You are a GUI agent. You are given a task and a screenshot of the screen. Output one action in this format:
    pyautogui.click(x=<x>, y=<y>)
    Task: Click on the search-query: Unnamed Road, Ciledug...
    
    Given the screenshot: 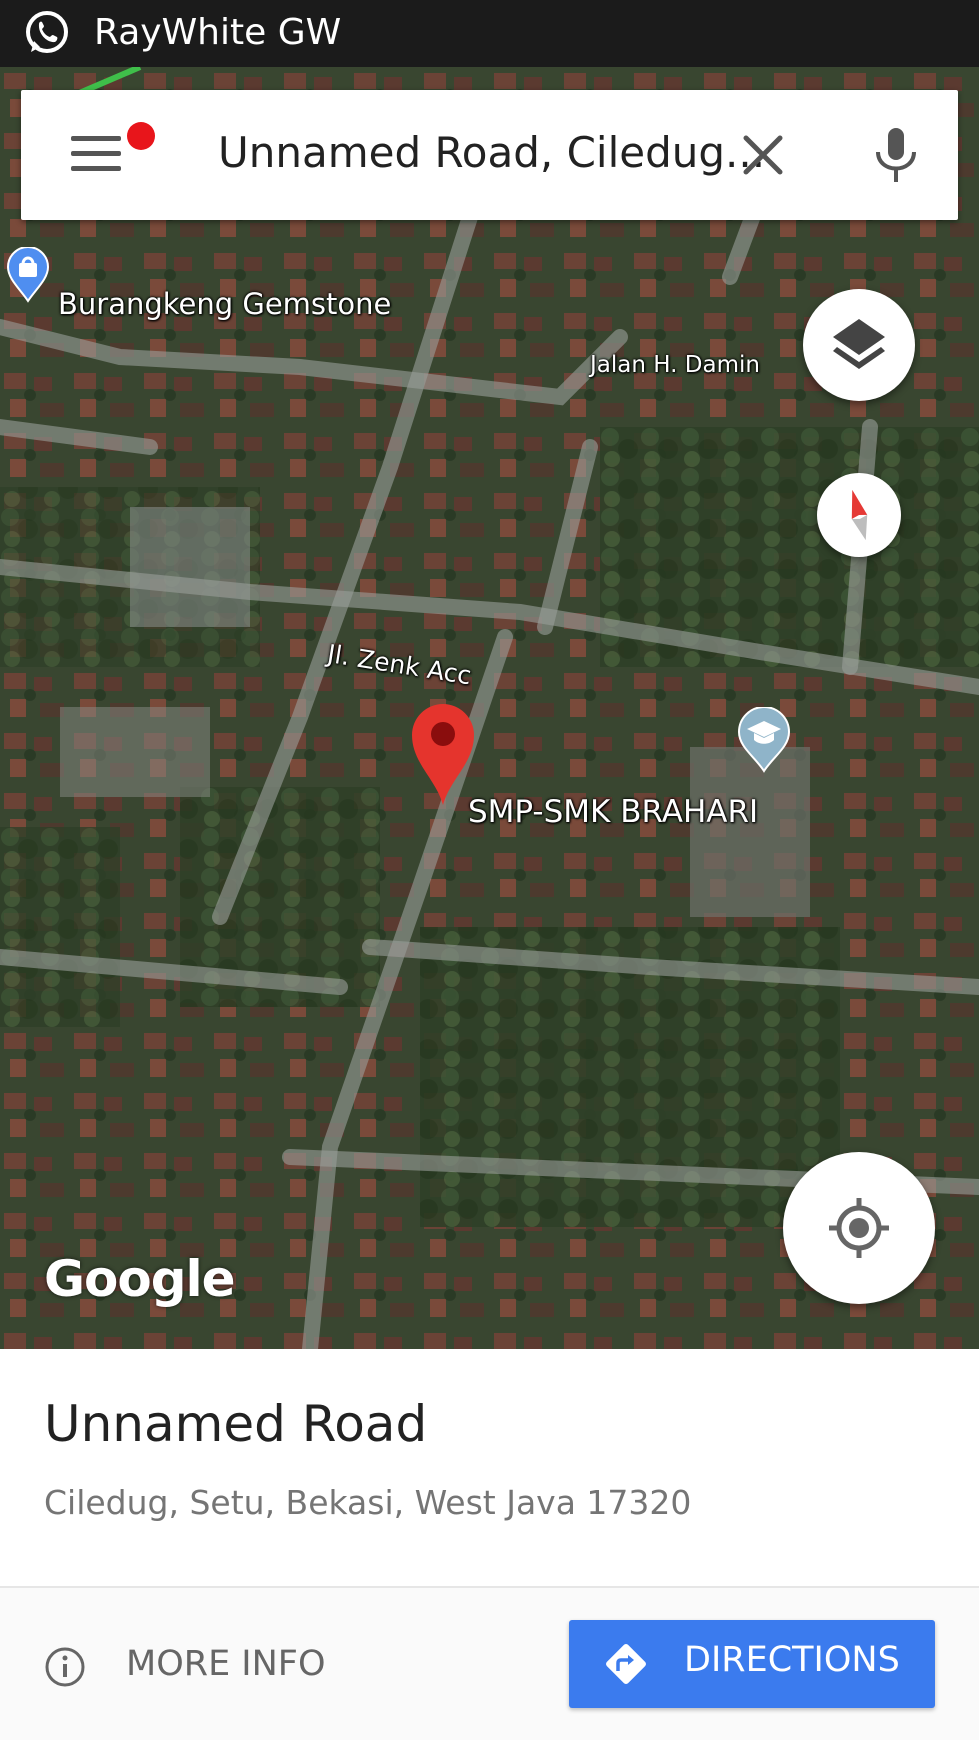 What is the action you would take?
    pyautogui.click(x=491, y=153)
    